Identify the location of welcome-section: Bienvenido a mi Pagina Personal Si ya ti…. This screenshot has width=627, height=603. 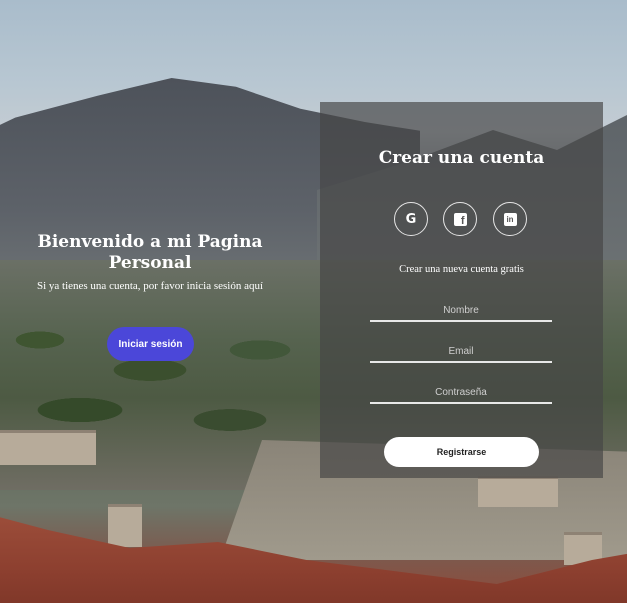
(150, 262).